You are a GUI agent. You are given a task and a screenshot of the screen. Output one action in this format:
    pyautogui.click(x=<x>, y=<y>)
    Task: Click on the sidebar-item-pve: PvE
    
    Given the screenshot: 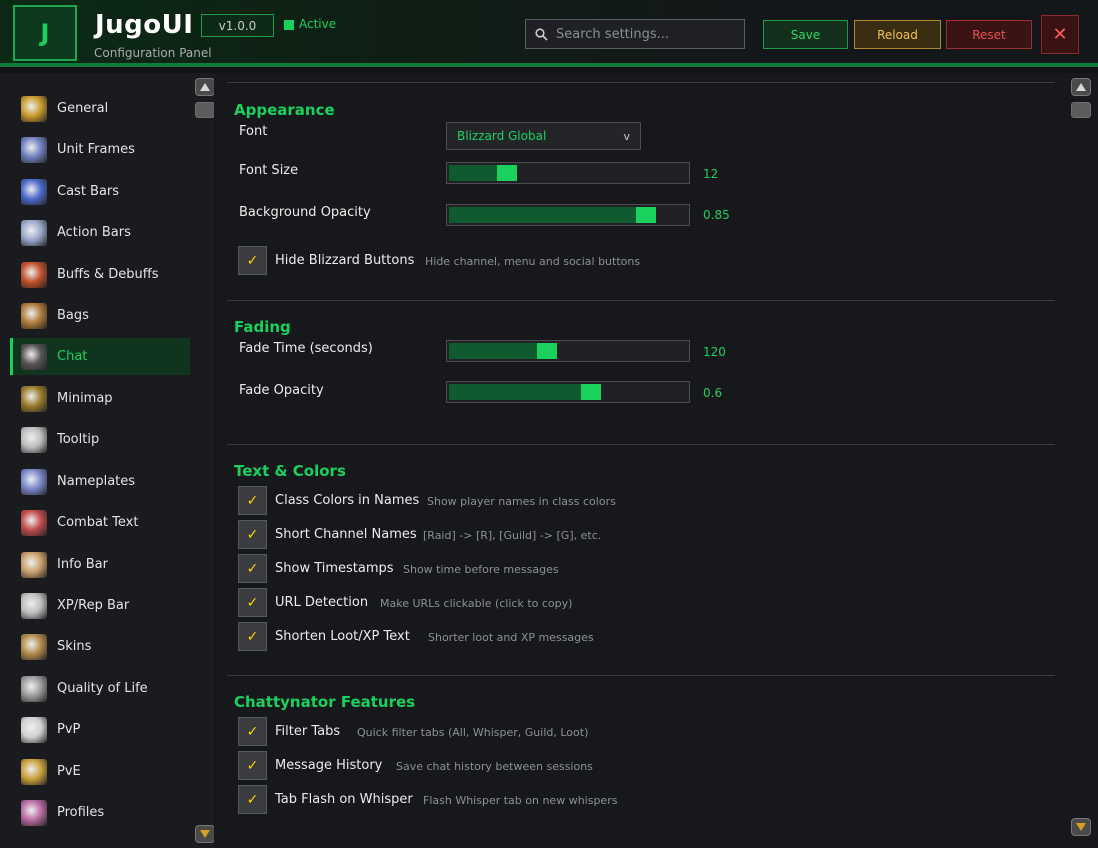 What is the action you would take?
    pyautogui.click(x=100, y=771)
    